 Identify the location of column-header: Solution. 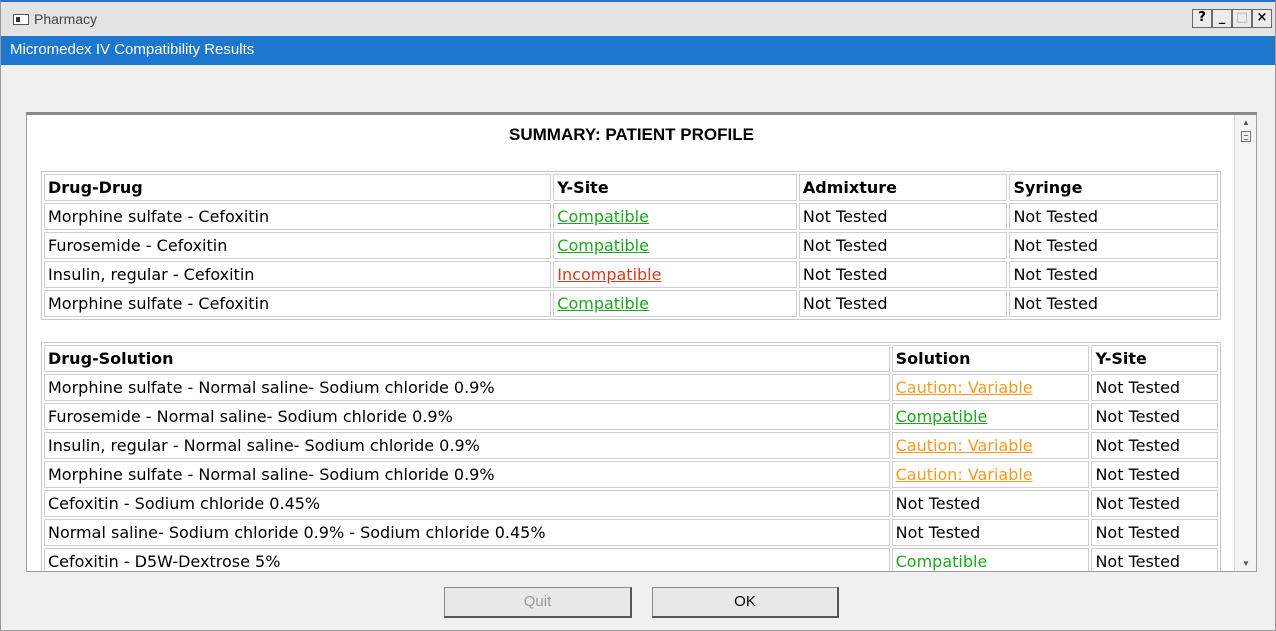
(990, 358).